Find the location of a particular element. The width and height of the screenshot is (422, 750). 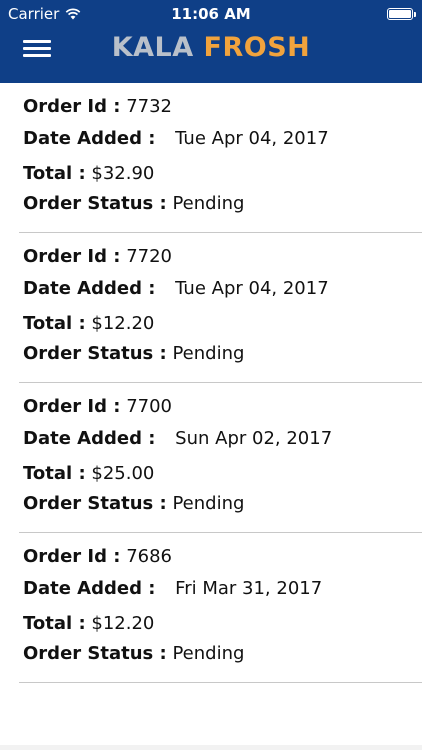

order-id-row: Order Id : 7700 is located at coordinates (97, 406).